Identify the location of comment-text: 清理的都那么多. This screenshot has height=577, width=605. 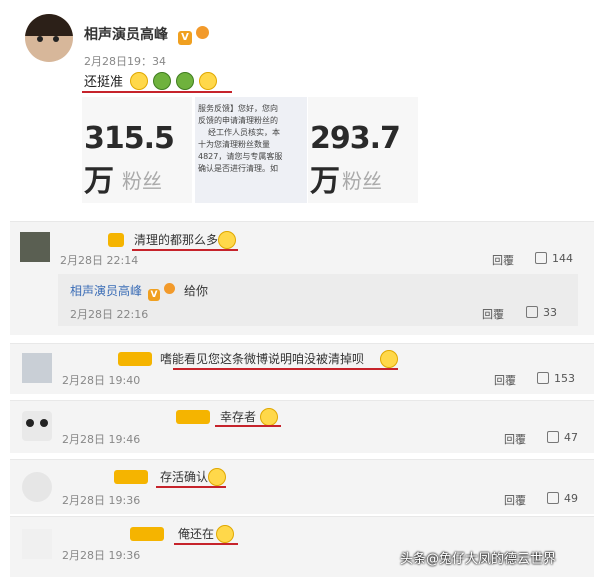
(176, 240).